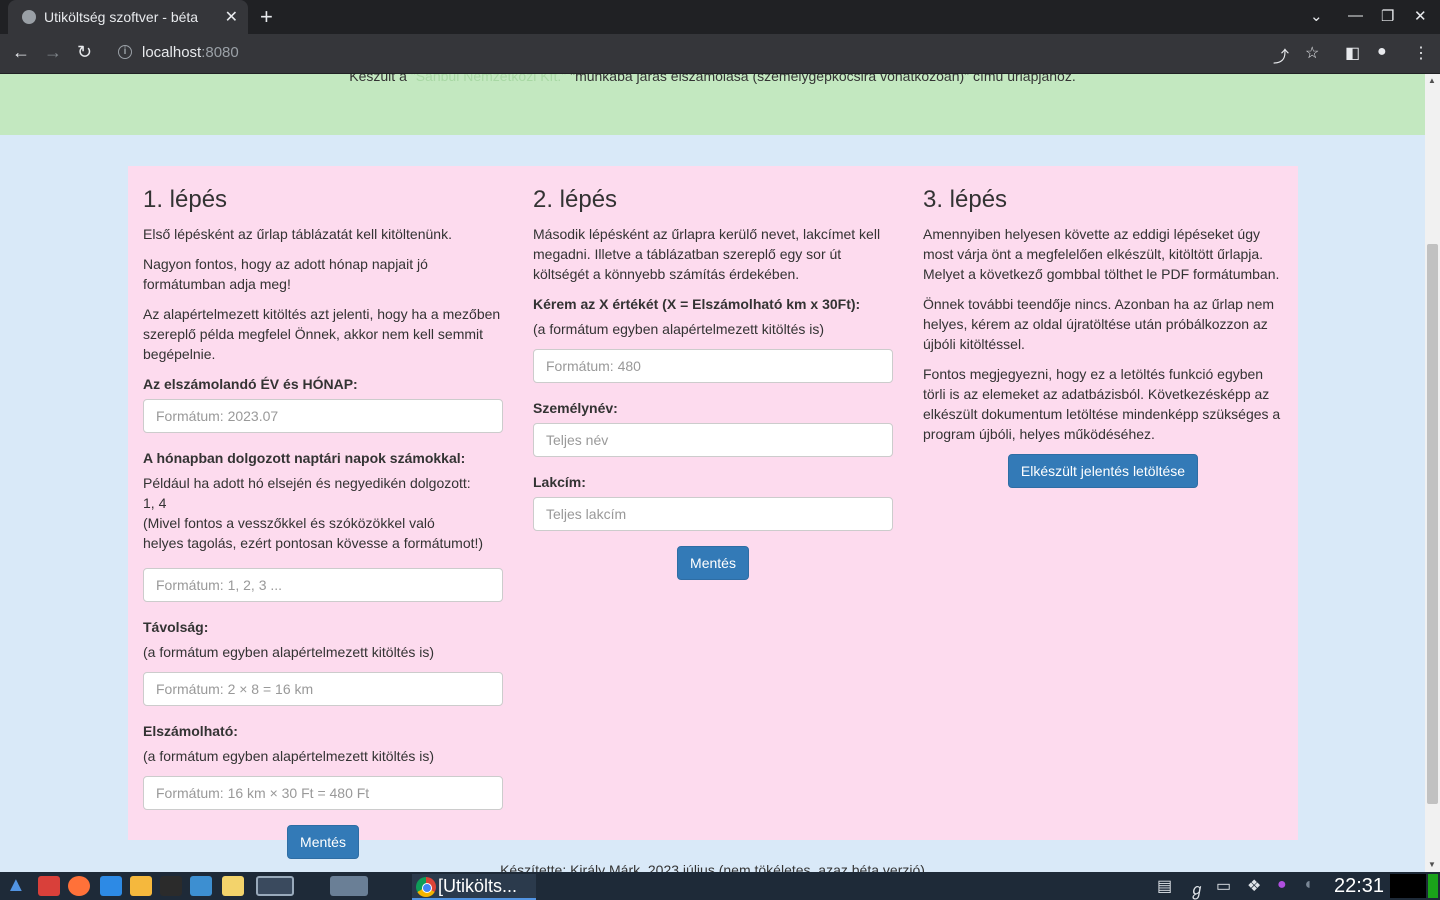 The height and width of the screenshot is (900, 1440). Describe the element at coordinates (349, 886) in the screenshot. I see `chrome-launcher-icon` at that location.